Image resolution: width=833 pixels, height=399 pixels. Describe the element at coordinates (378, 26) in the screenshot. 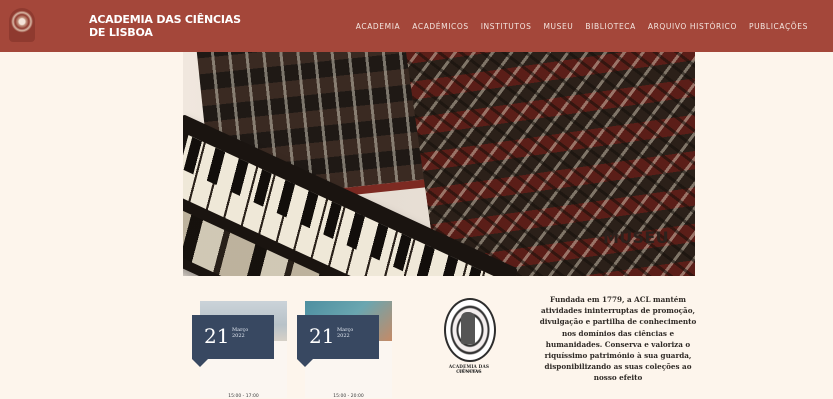

I see `nav-academia: ACADEMIA` at that location.